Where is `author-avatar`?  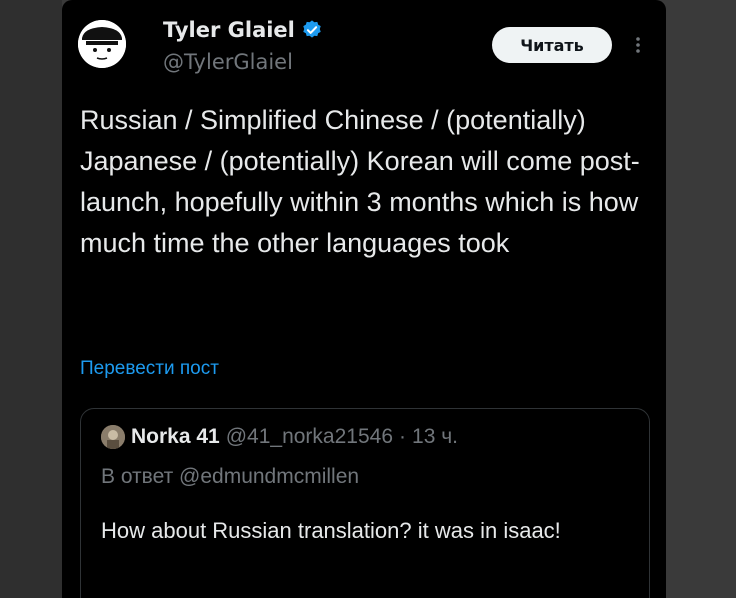 author-avatar is located at coordinates (102, 44).